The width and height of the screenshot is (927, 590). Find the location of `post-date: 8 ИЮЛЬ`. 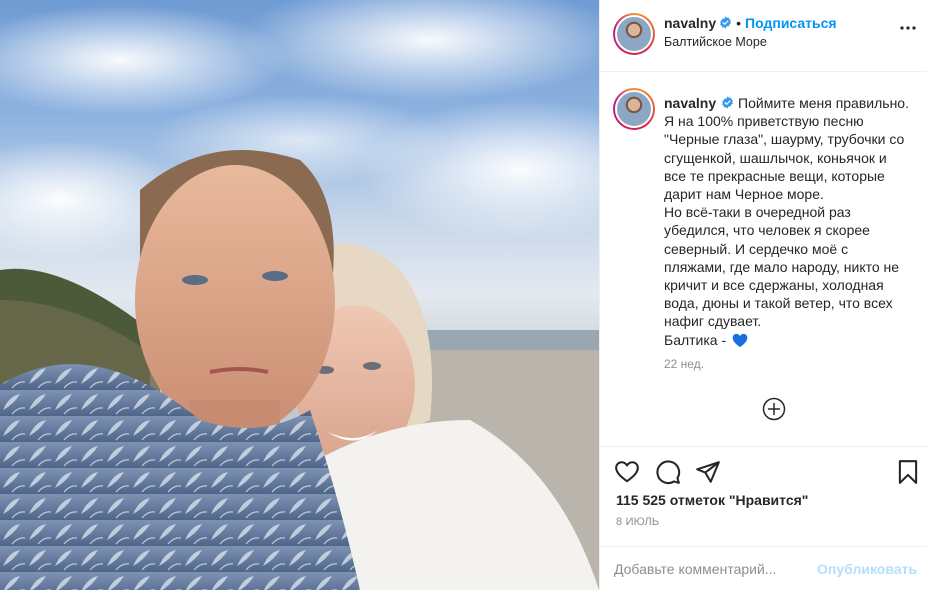

post-date: 8 ИЮЛЬ is located at coordinates (637, 522).